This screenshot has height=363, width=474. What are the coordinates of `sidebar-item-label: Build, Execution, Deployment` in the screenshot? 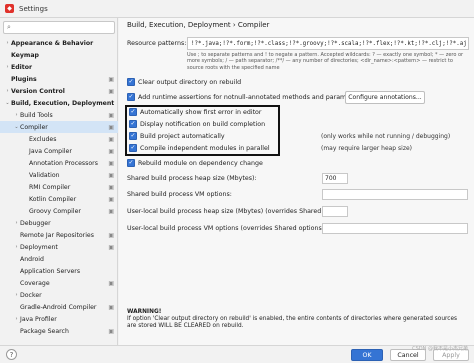 It's located at (63, 103).